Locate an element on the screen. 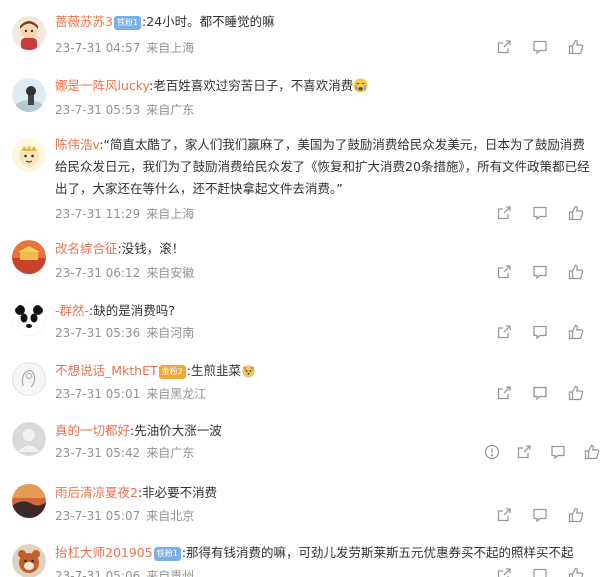 The height and width of the screenshot is (577, 600). comment-date: 23-7-31 06:12 is located at coordinates (98, 273).